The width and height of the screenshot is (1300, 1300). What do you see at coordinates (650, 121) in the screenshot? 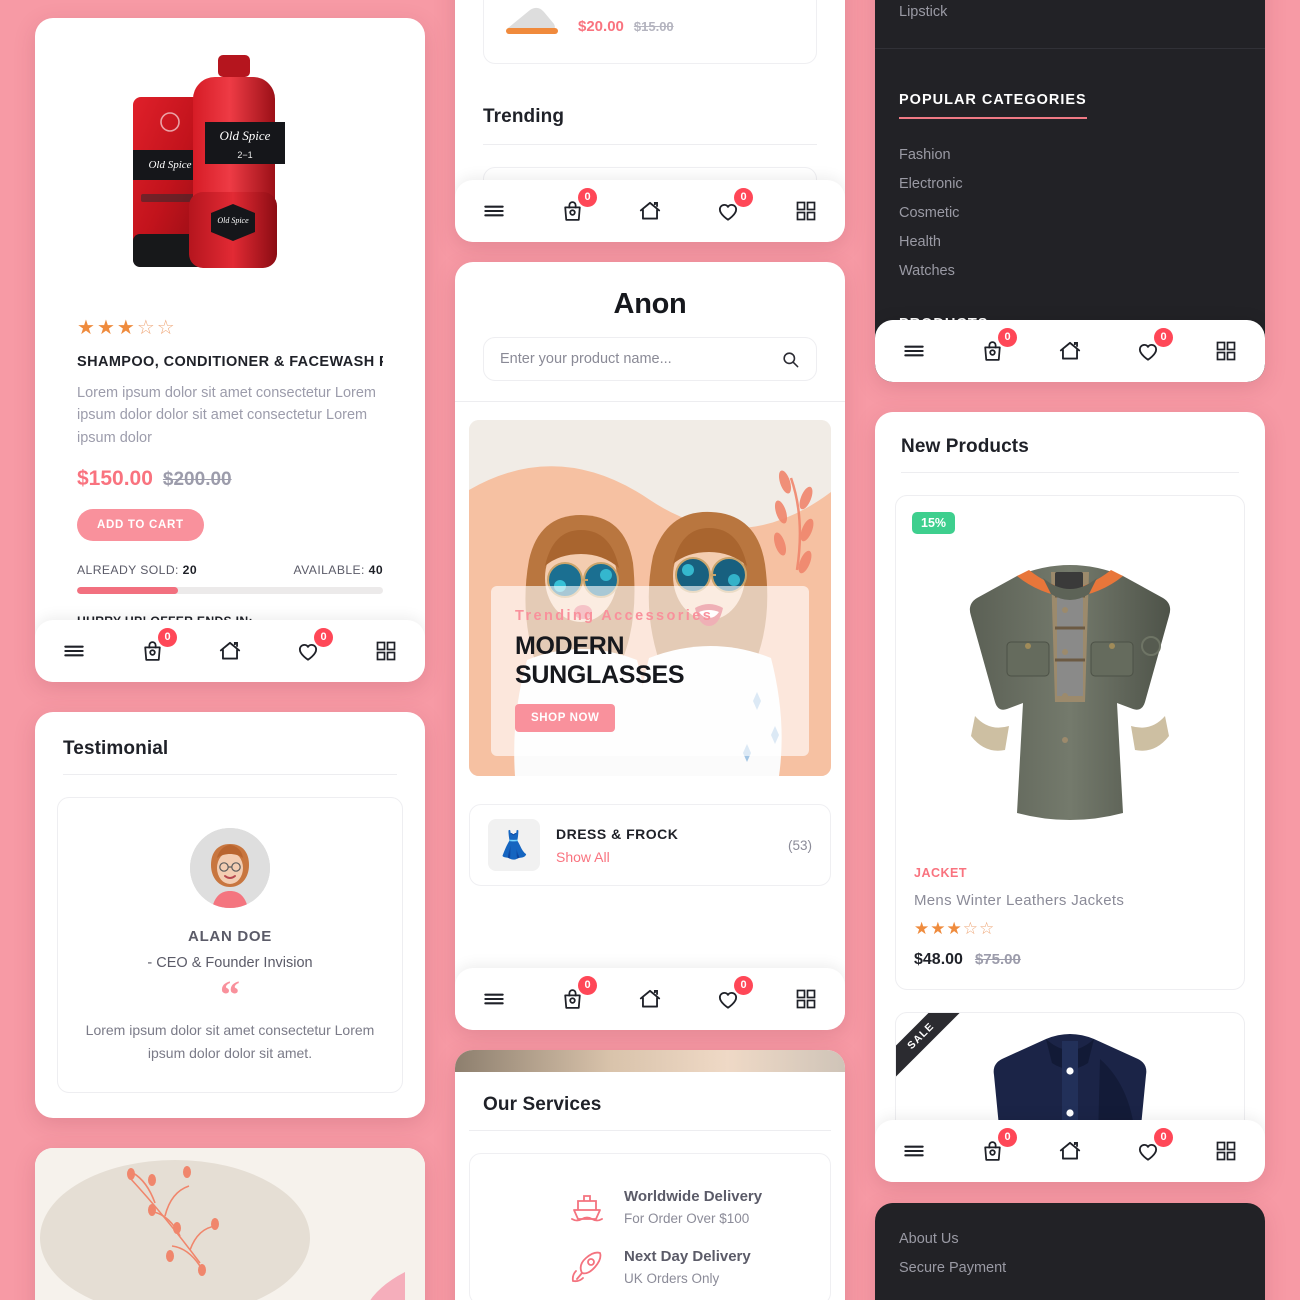
I see `trending-card: $20.00 $15.00 Trending Air Trekking` at bounding box center [650, 121].